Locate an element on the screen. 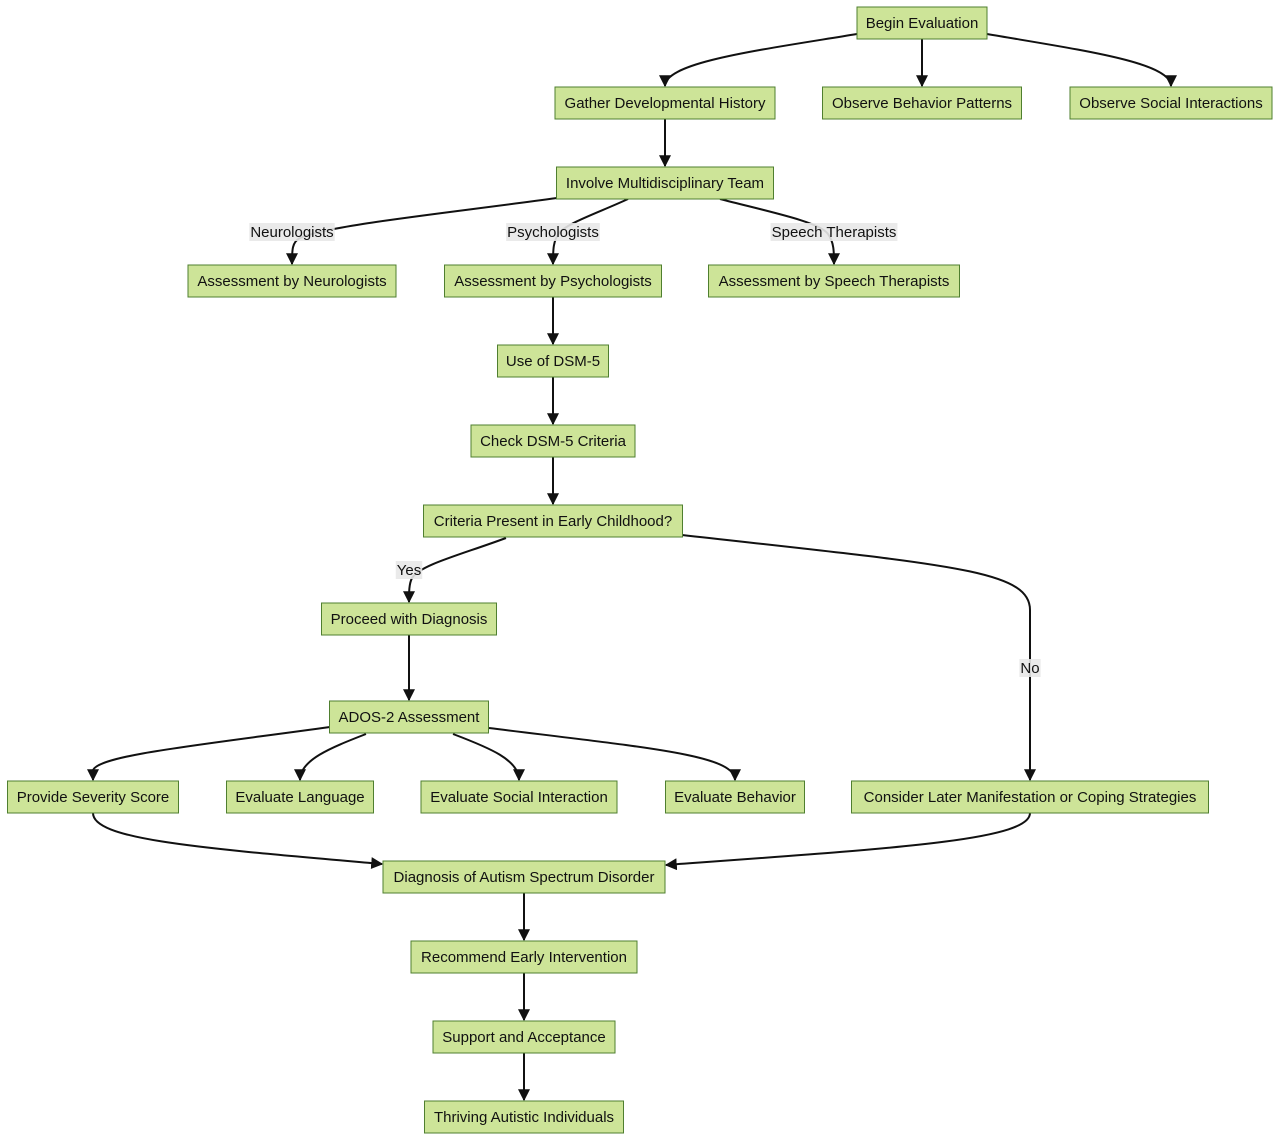 The image size is (1280, 1141). node-label: Begin Evaluation is located at coordinates (922, 23).